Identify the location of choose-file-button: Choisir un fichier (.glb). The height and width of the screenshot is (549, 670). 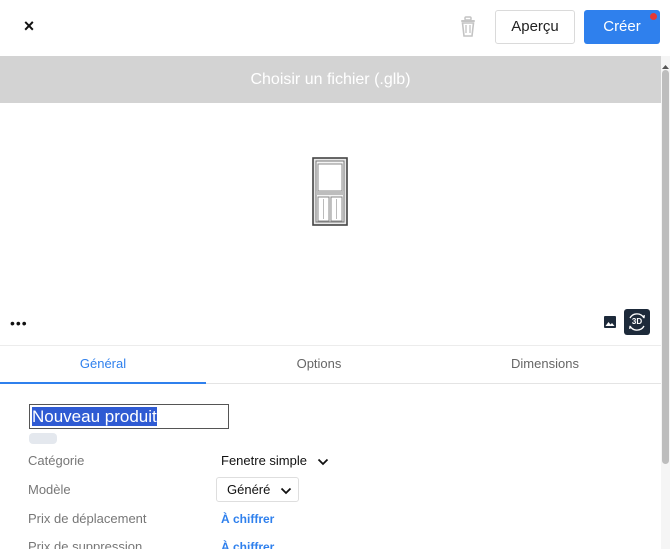
(330, 79).